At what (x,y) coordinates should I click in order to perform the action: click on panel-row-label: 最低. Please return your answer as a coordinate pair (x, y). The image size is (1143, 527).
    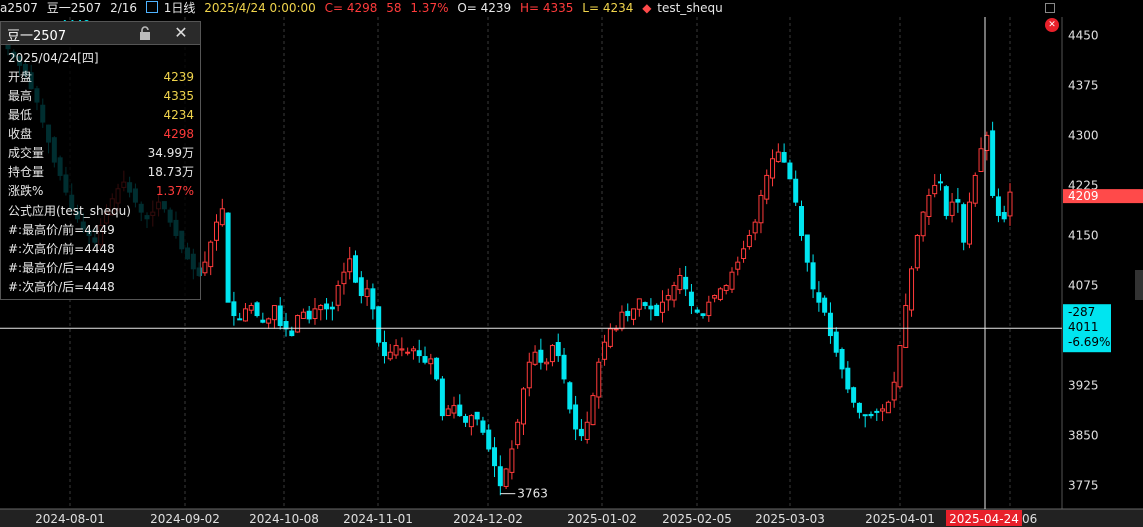
    Looking at the image, I should click on (20, 115).